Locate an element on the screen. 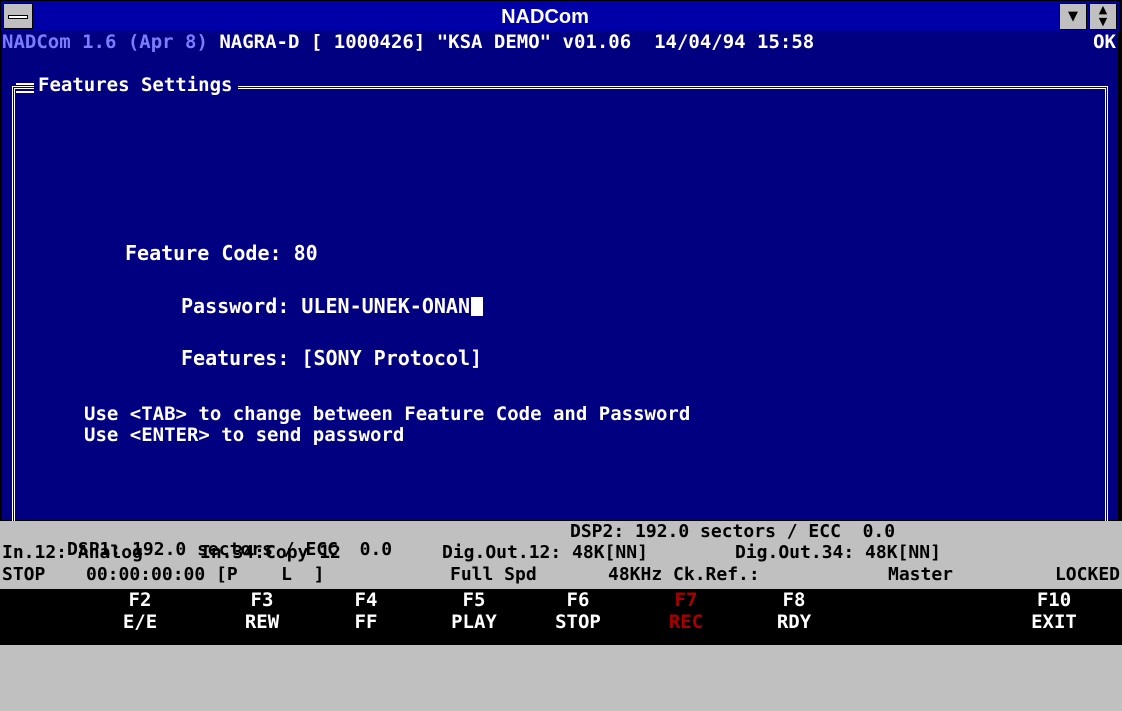 This screenshot has width=1122, height=711. fkey-number: F3 is located at coordinates (262, 600).